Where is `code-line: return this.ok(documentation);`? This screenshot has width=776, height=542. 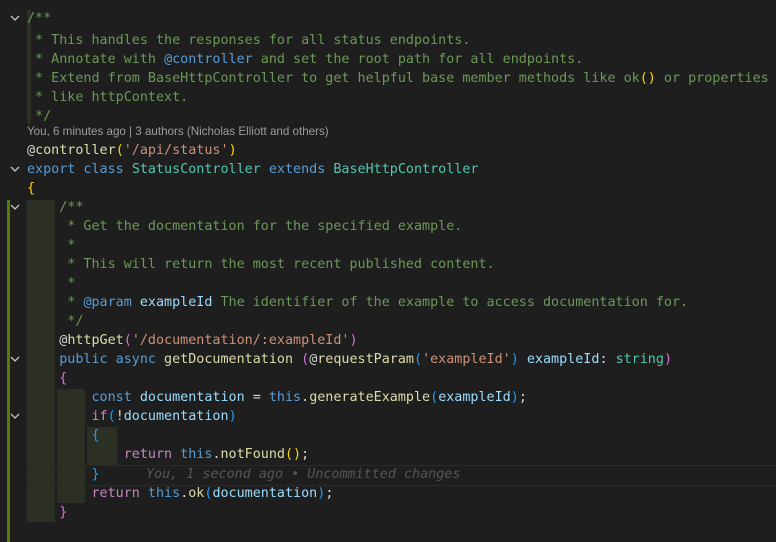 code-line: return this.ok(documentation); is located at coordinates (388, 493).